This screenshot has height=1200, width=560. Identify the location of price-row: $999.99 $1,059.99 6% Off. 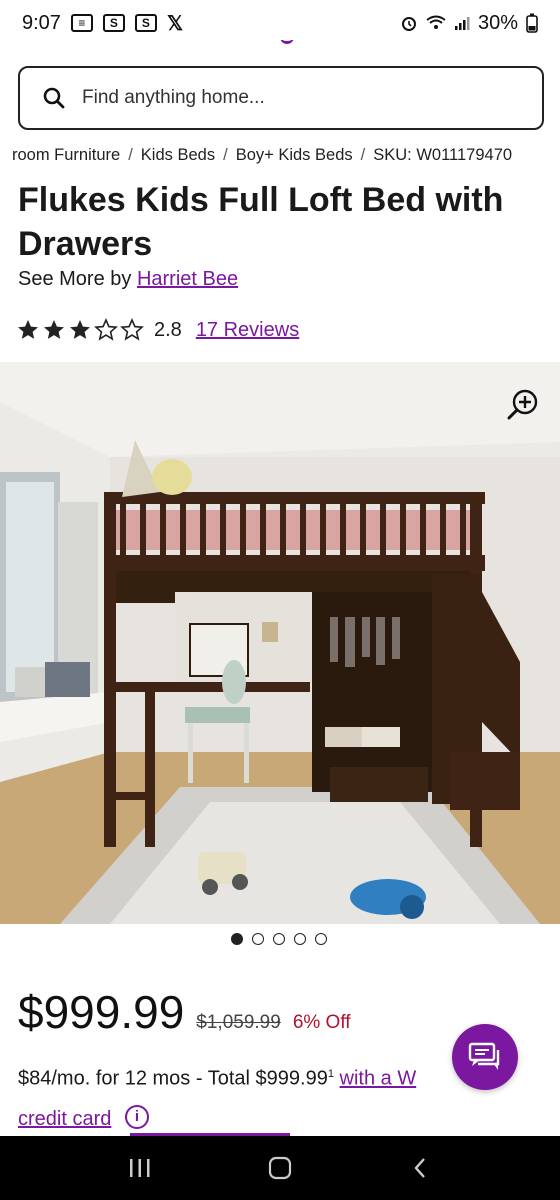
(184, 1012).